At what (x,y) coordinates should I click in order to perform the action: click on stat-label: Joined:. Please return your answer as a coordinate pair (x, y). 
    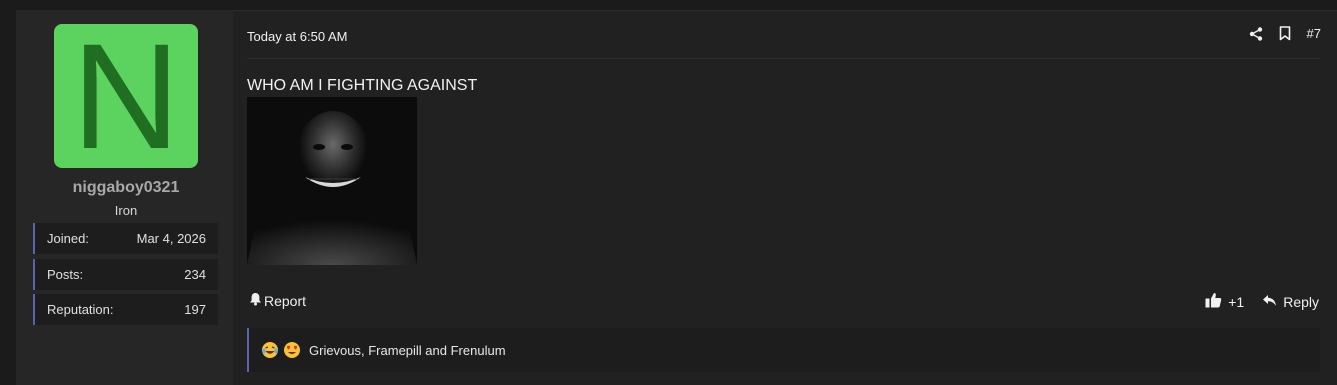
    Looking at the image, I should click on (68, 238).